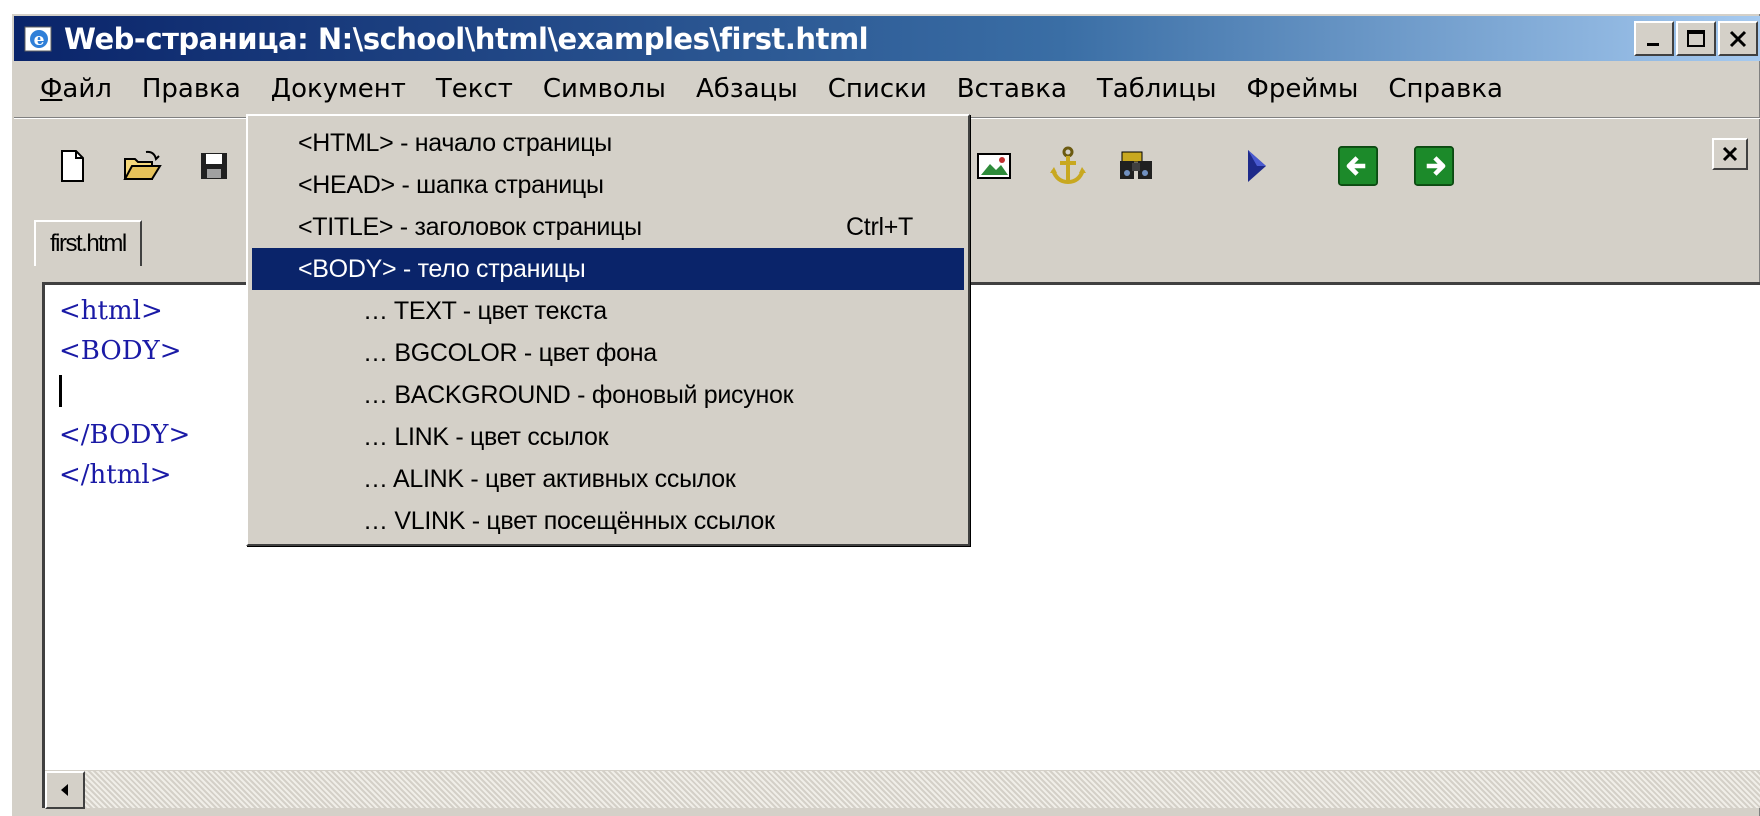  I want to click on menu-tables: Таблицы, so click(1157, 89).